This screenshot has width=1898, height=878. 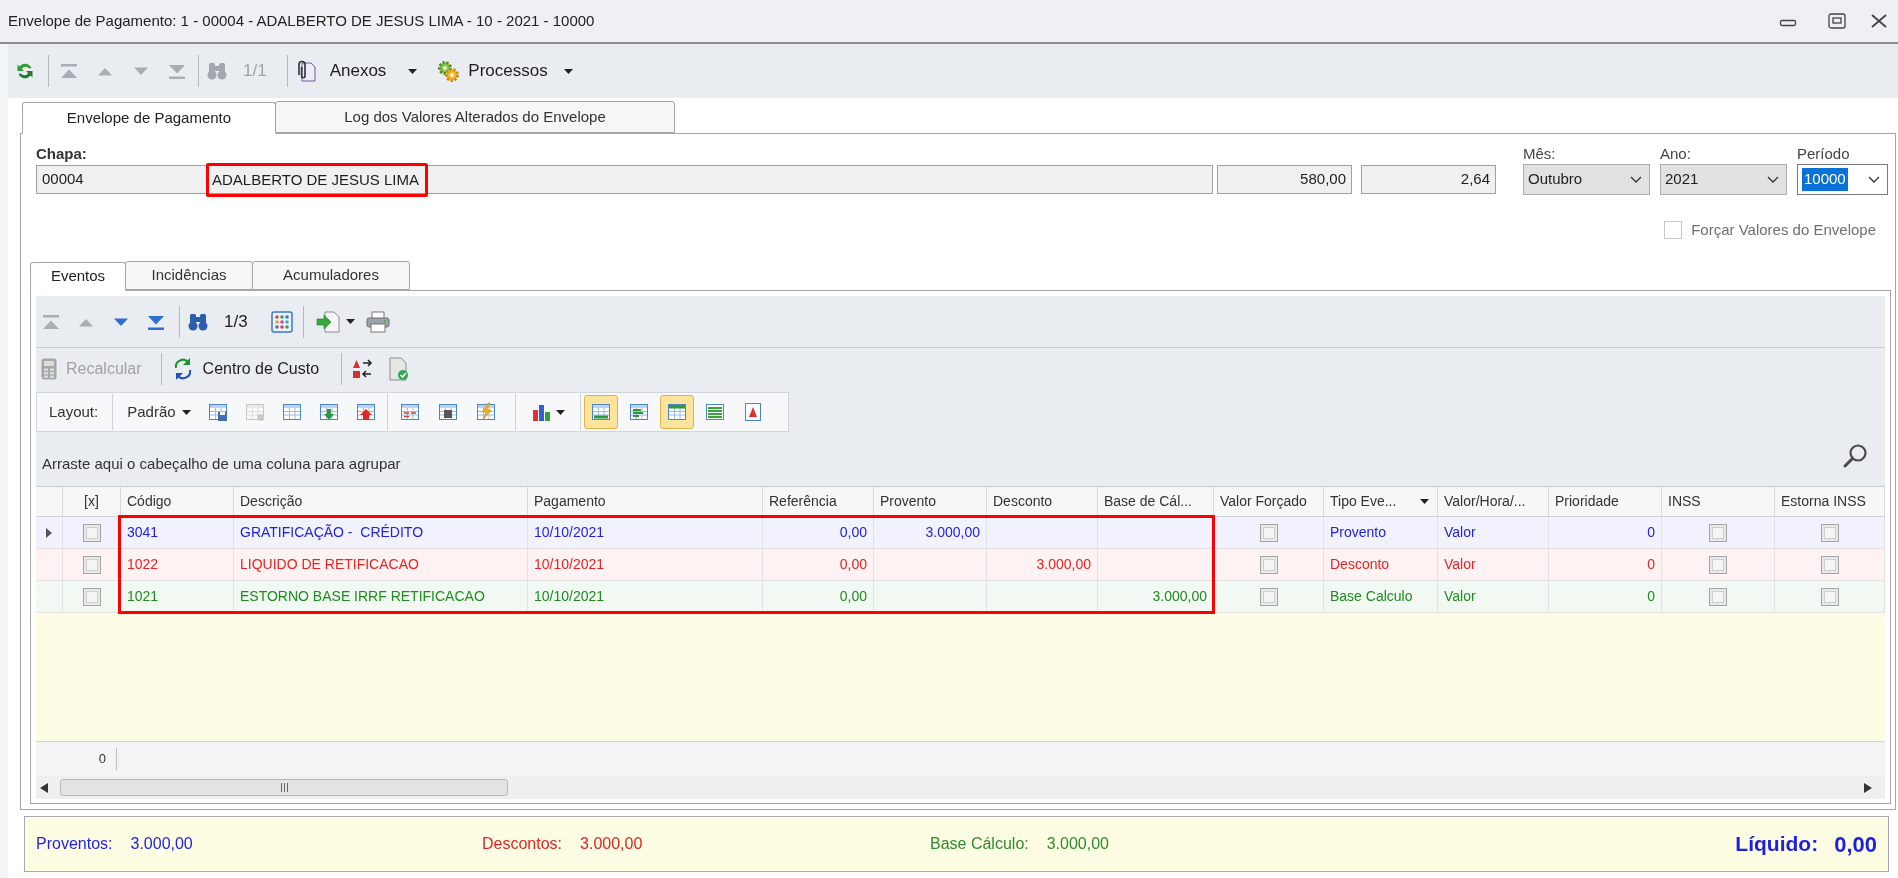 I want to click on column-header: [x], so click(x=92, y=501).